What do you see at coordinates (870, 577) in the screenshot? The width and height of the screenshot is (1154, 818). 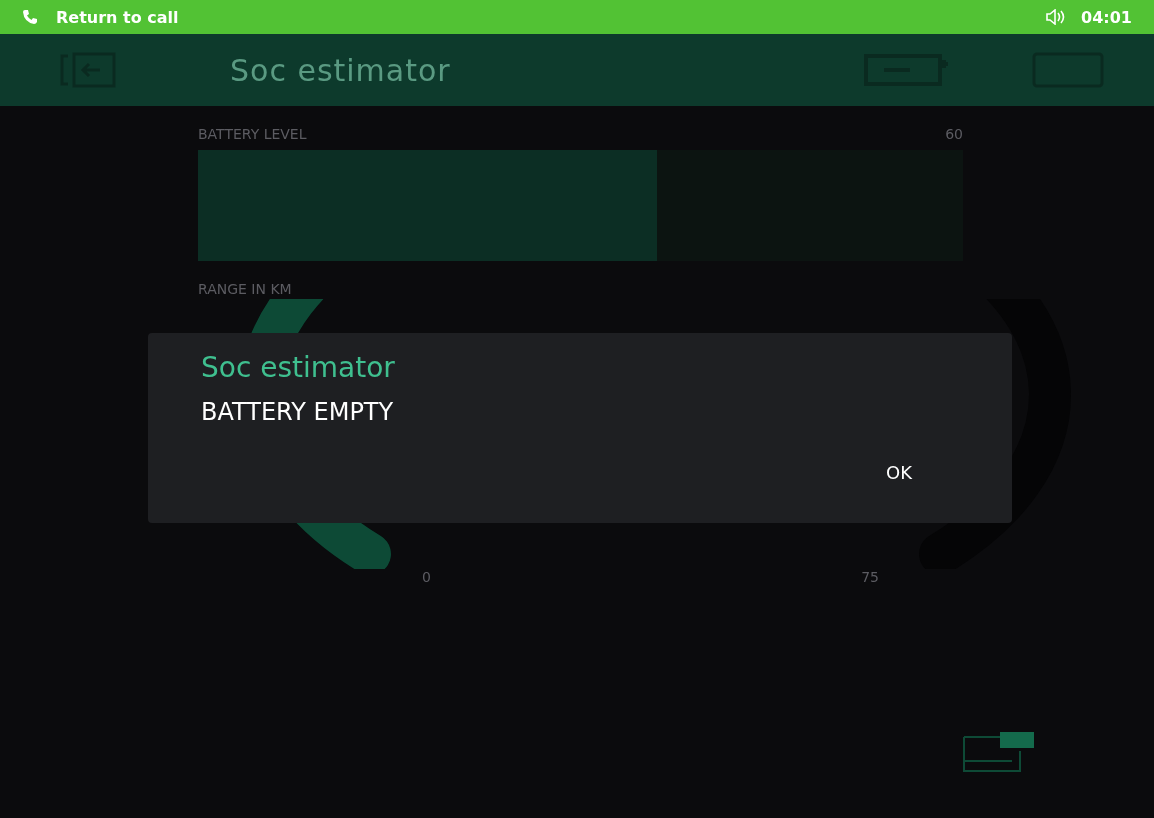 I see `gauge-max-label: 75` at bounding box center [870, 577].